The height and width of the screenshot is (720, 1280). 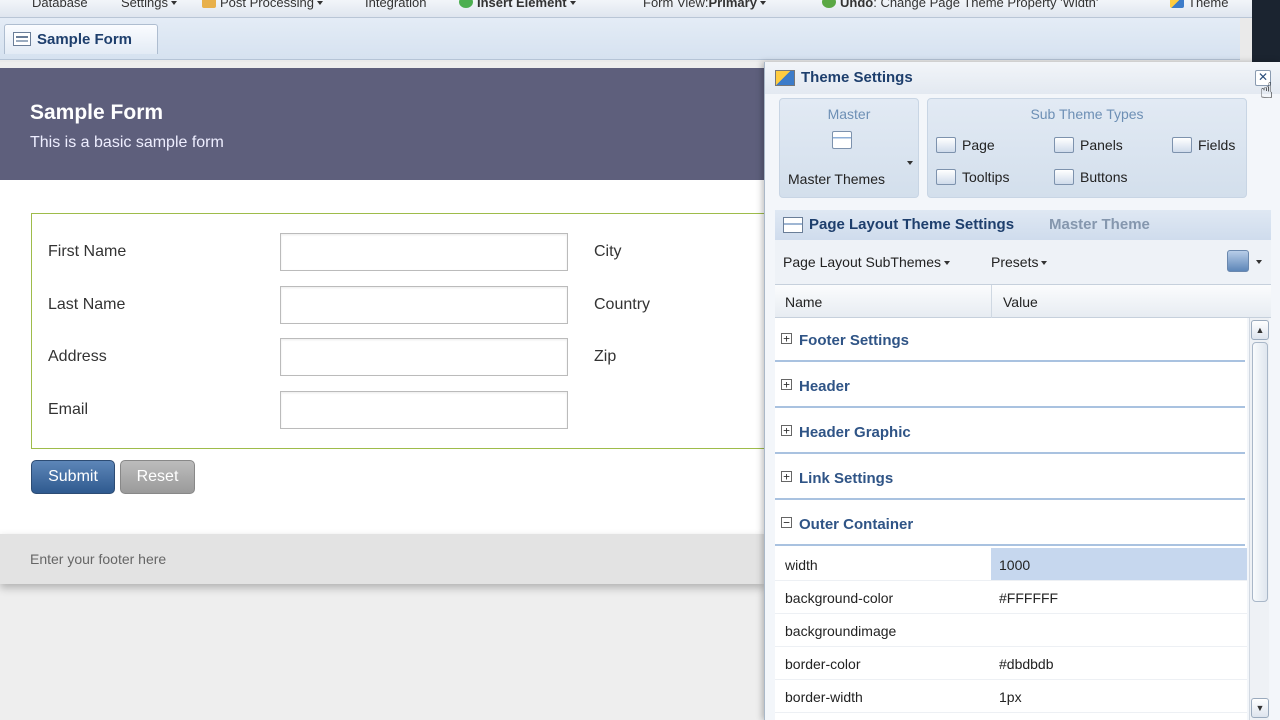 What do you see at coordinates (382, 559) in the screenshot?
I see `form-footer: Enter your footer here` at bounding box center [382, 559].